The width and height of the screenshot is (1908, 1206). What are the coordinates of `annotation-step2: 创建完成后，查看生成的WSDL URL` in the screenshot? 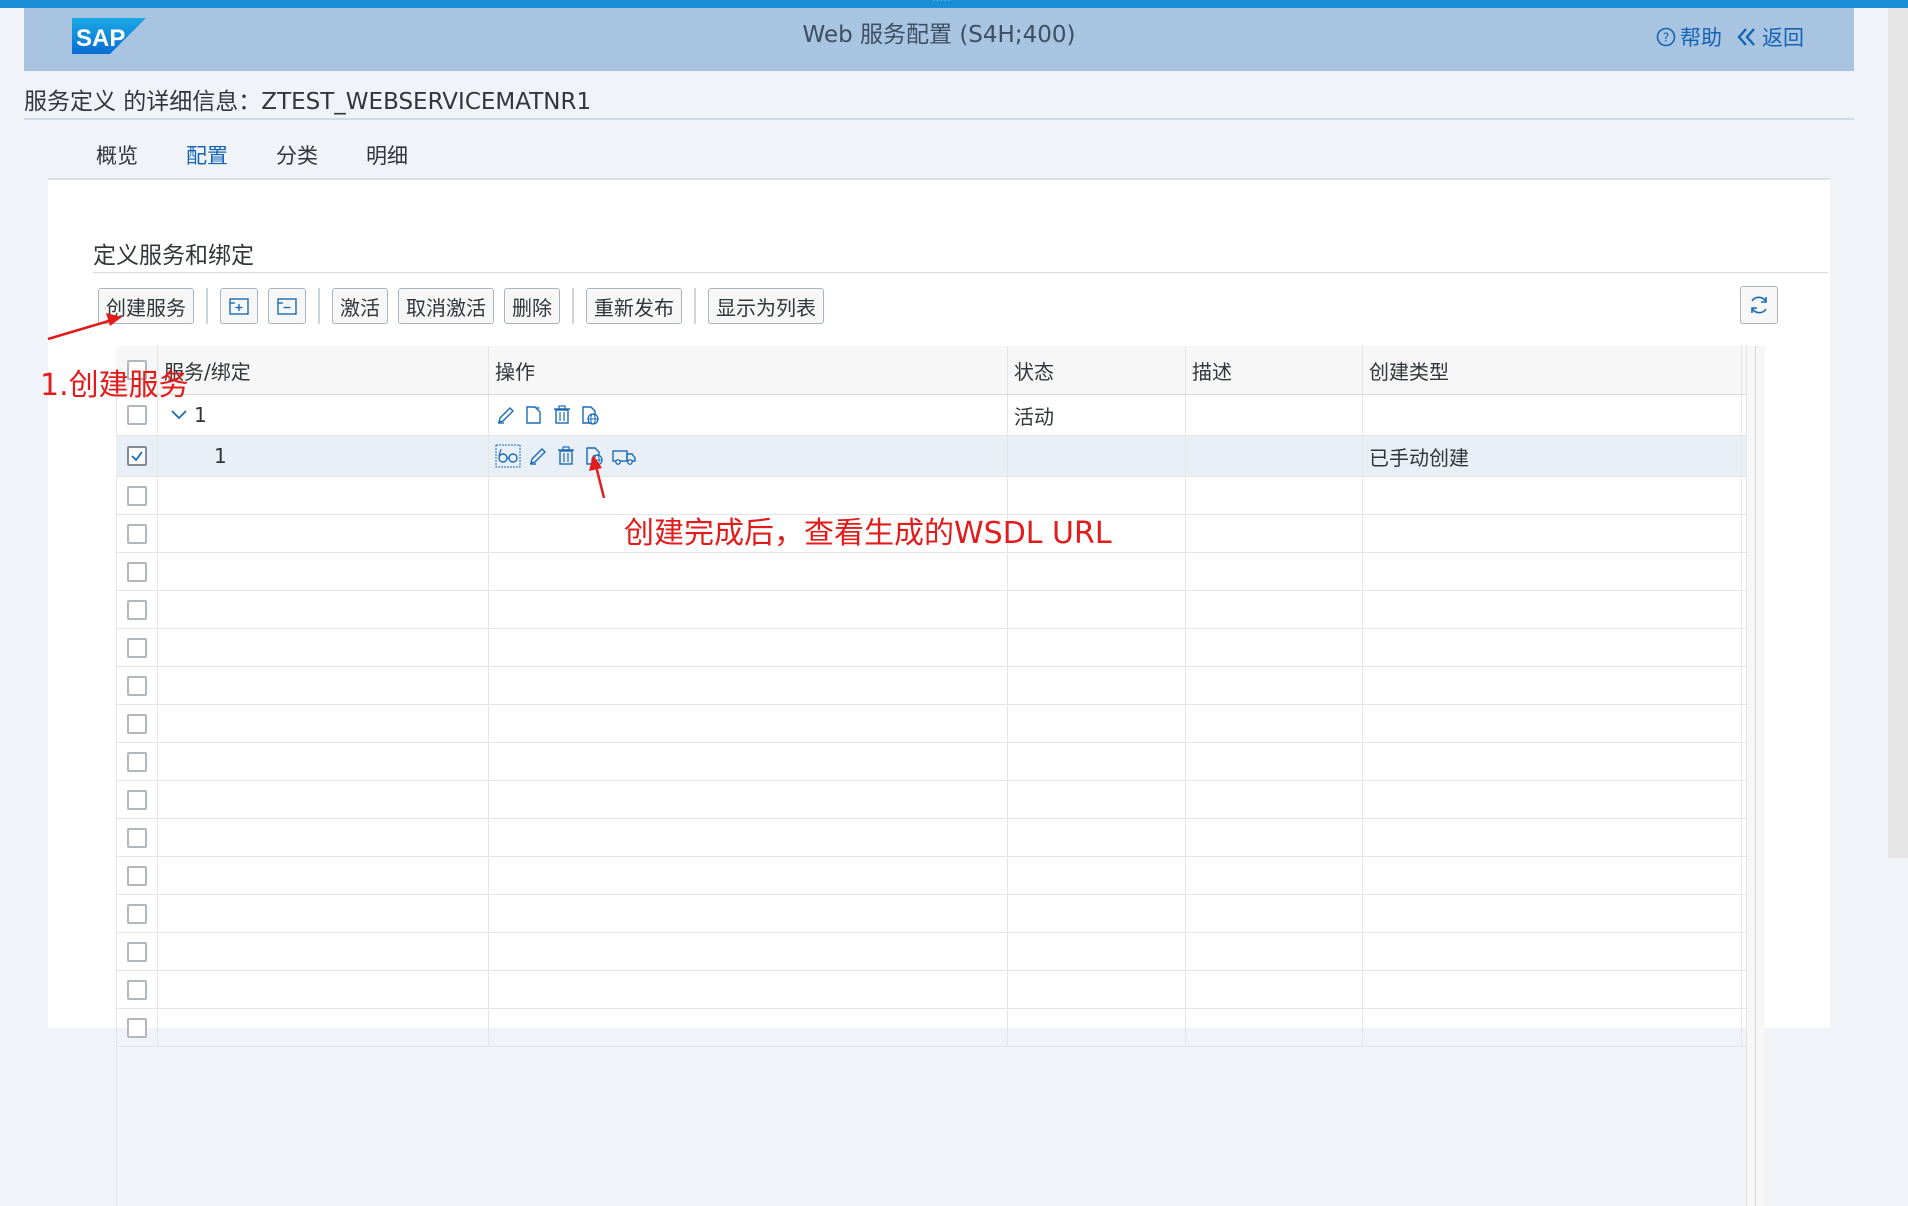 It's located at (868, 533).